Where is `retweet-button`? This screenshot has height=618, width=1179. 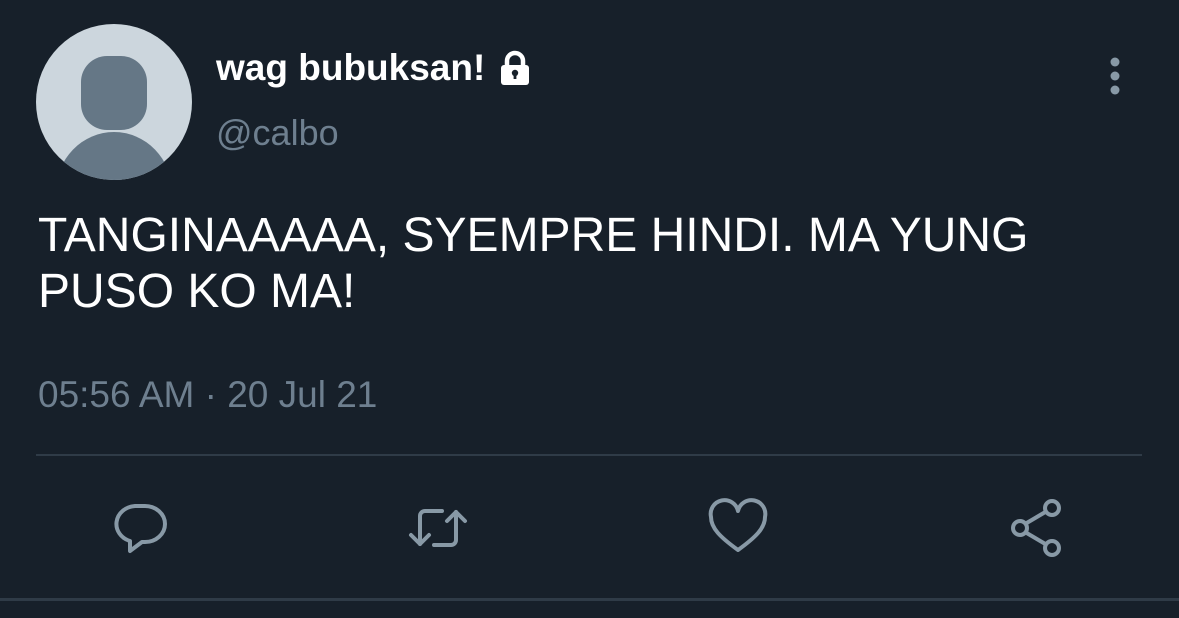 retweet-button is located at coordinates (438, 528).